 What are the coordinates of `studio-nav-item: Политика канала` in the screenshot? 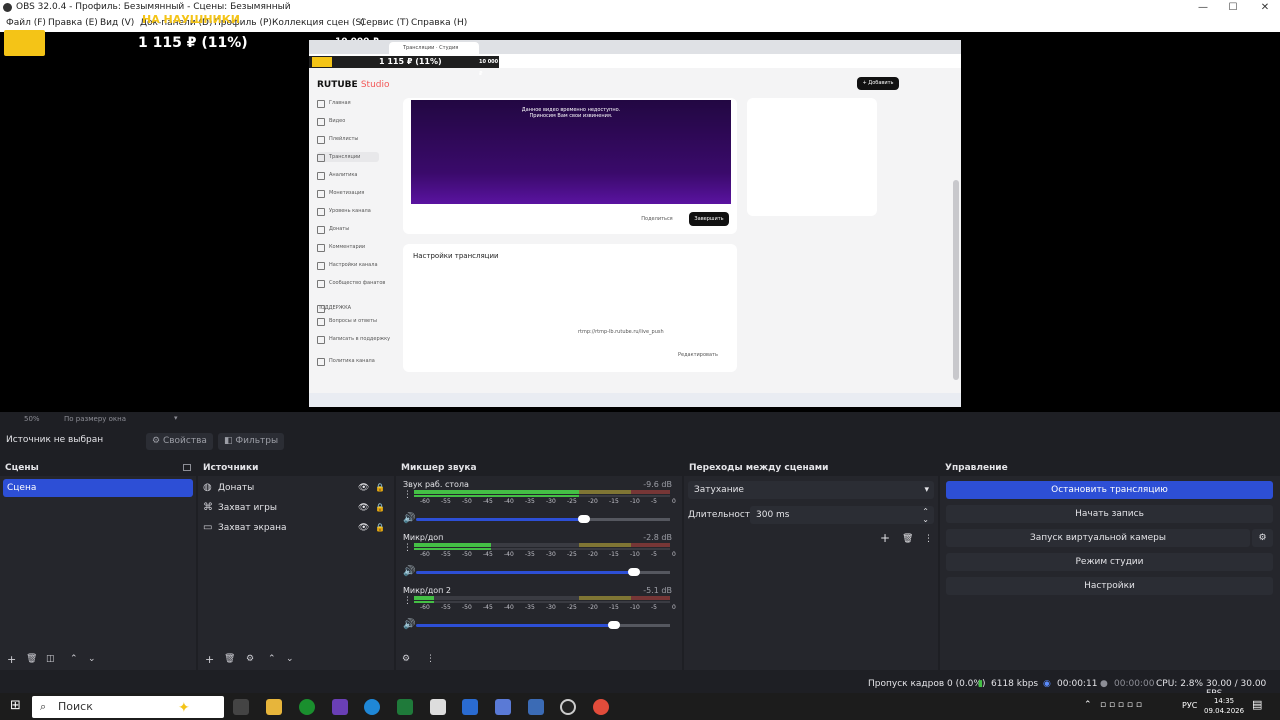 It's located at (346, 361).